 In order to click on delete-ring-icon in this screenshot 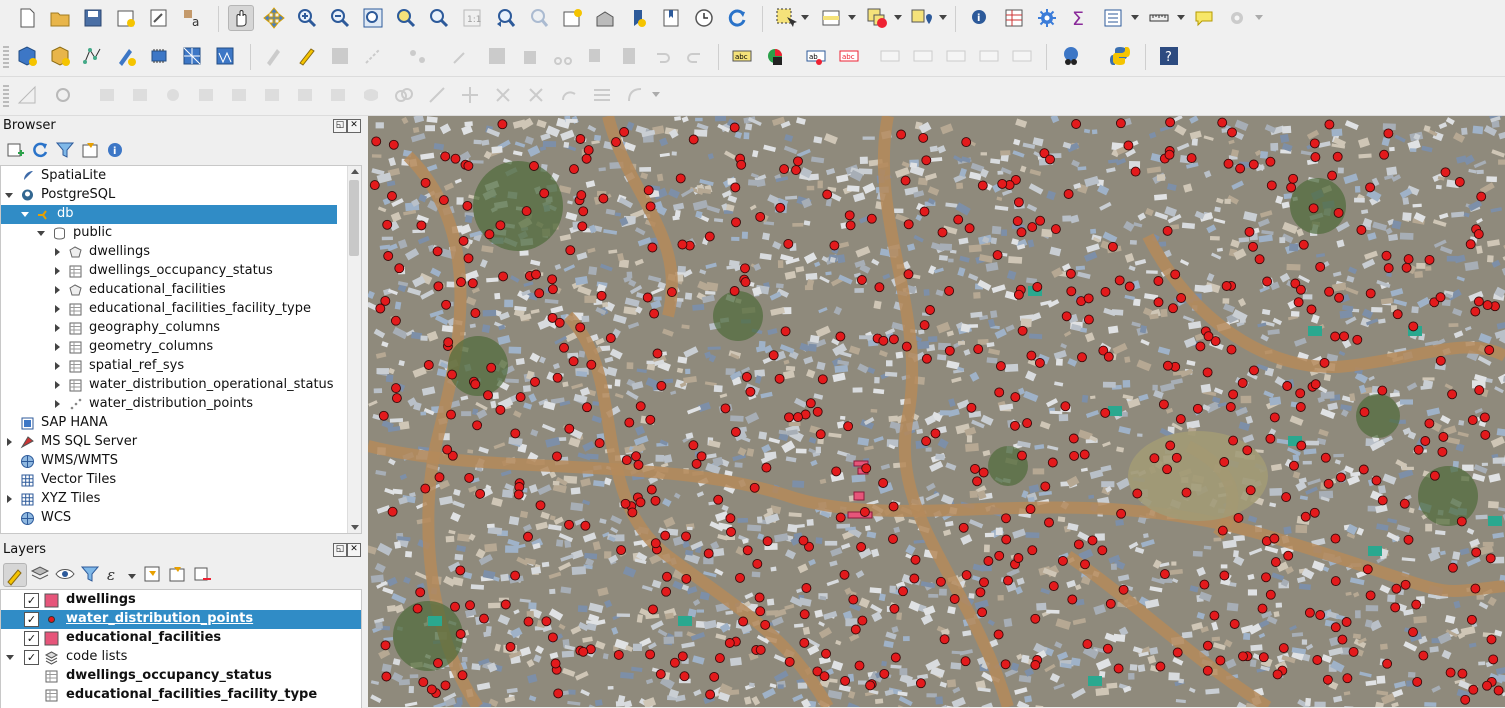, I will do `click(173, 95)`.